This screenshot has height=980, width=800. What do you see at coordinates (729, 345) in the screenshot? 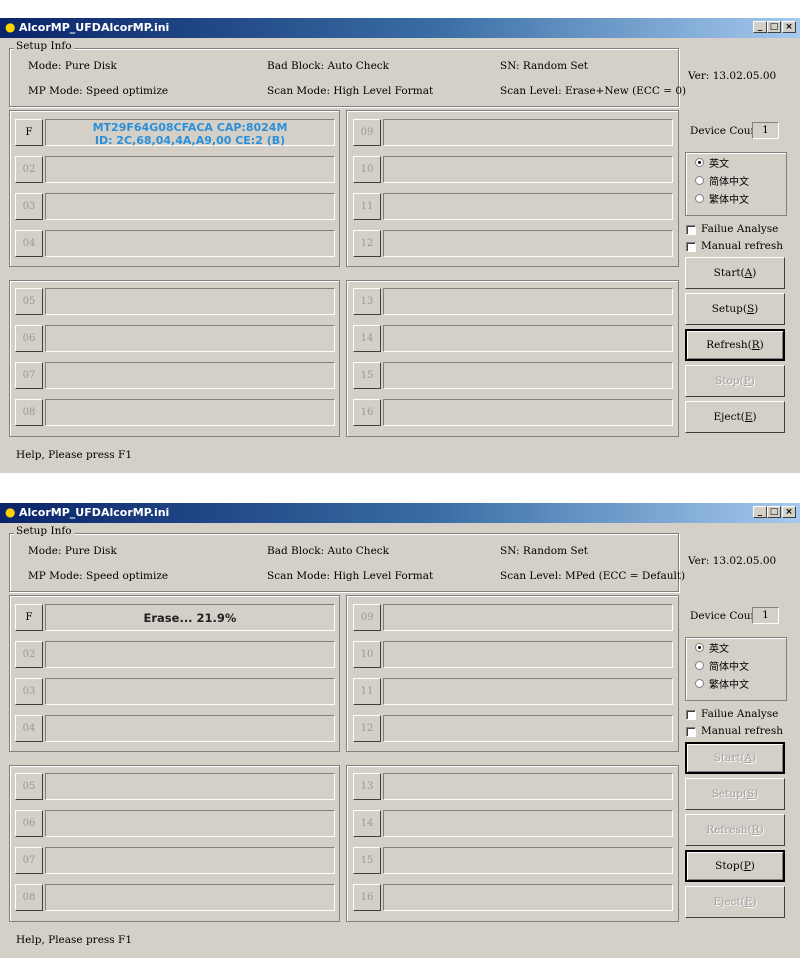
I see `refresh-label: Refresh(` at bounding box center [729, 345].